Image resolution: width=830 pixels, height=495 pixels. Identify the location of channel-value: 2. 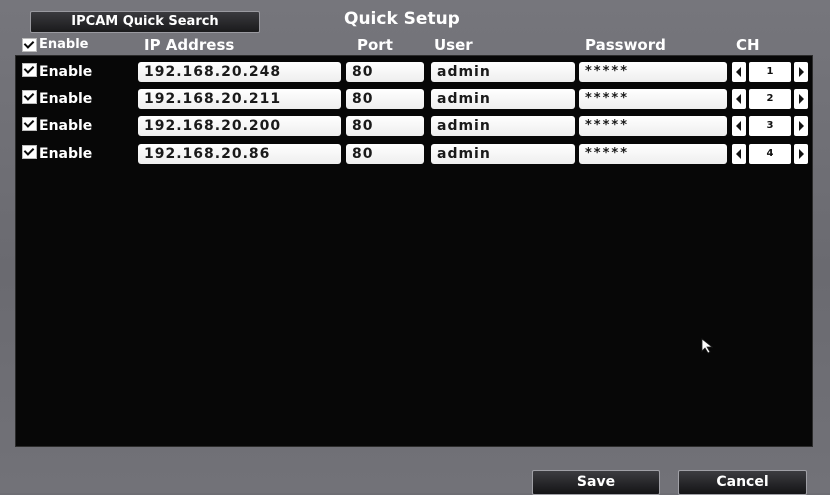
(770, 99).